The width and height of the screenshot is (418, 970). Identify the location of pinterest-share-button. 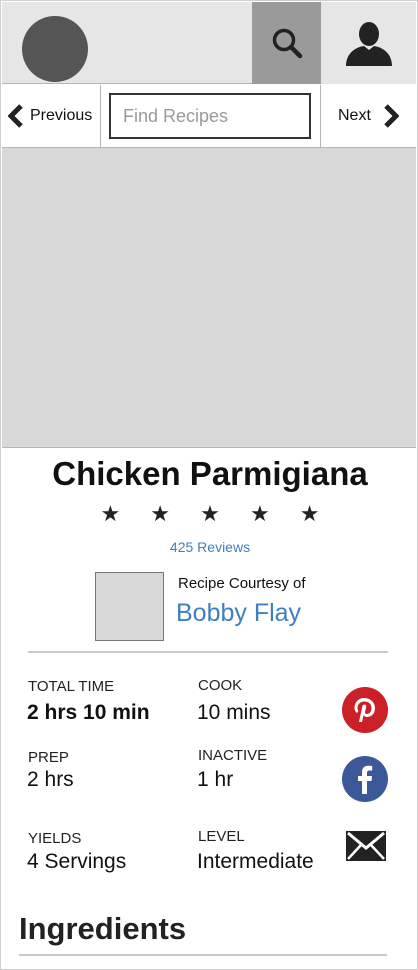
(365, 710).